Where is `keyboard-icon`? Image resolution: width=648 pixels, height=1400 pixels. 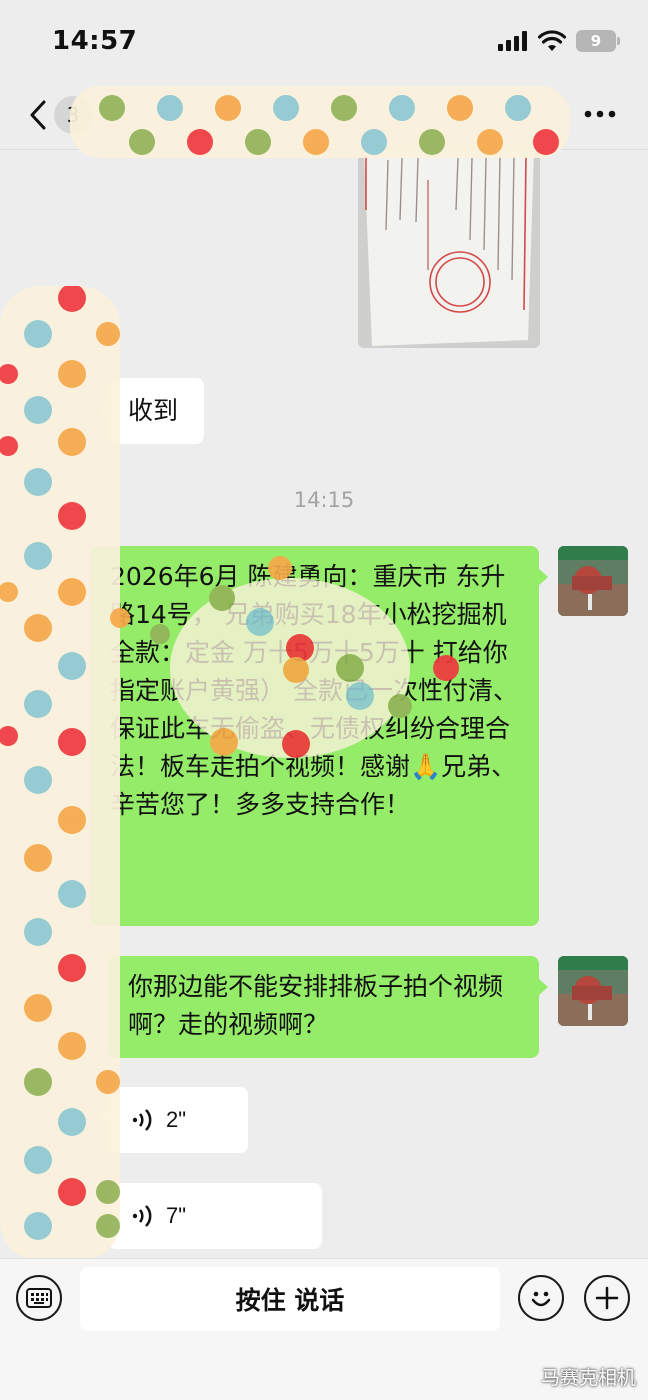
keyboard-icon is located at coordinates (39, 1298).